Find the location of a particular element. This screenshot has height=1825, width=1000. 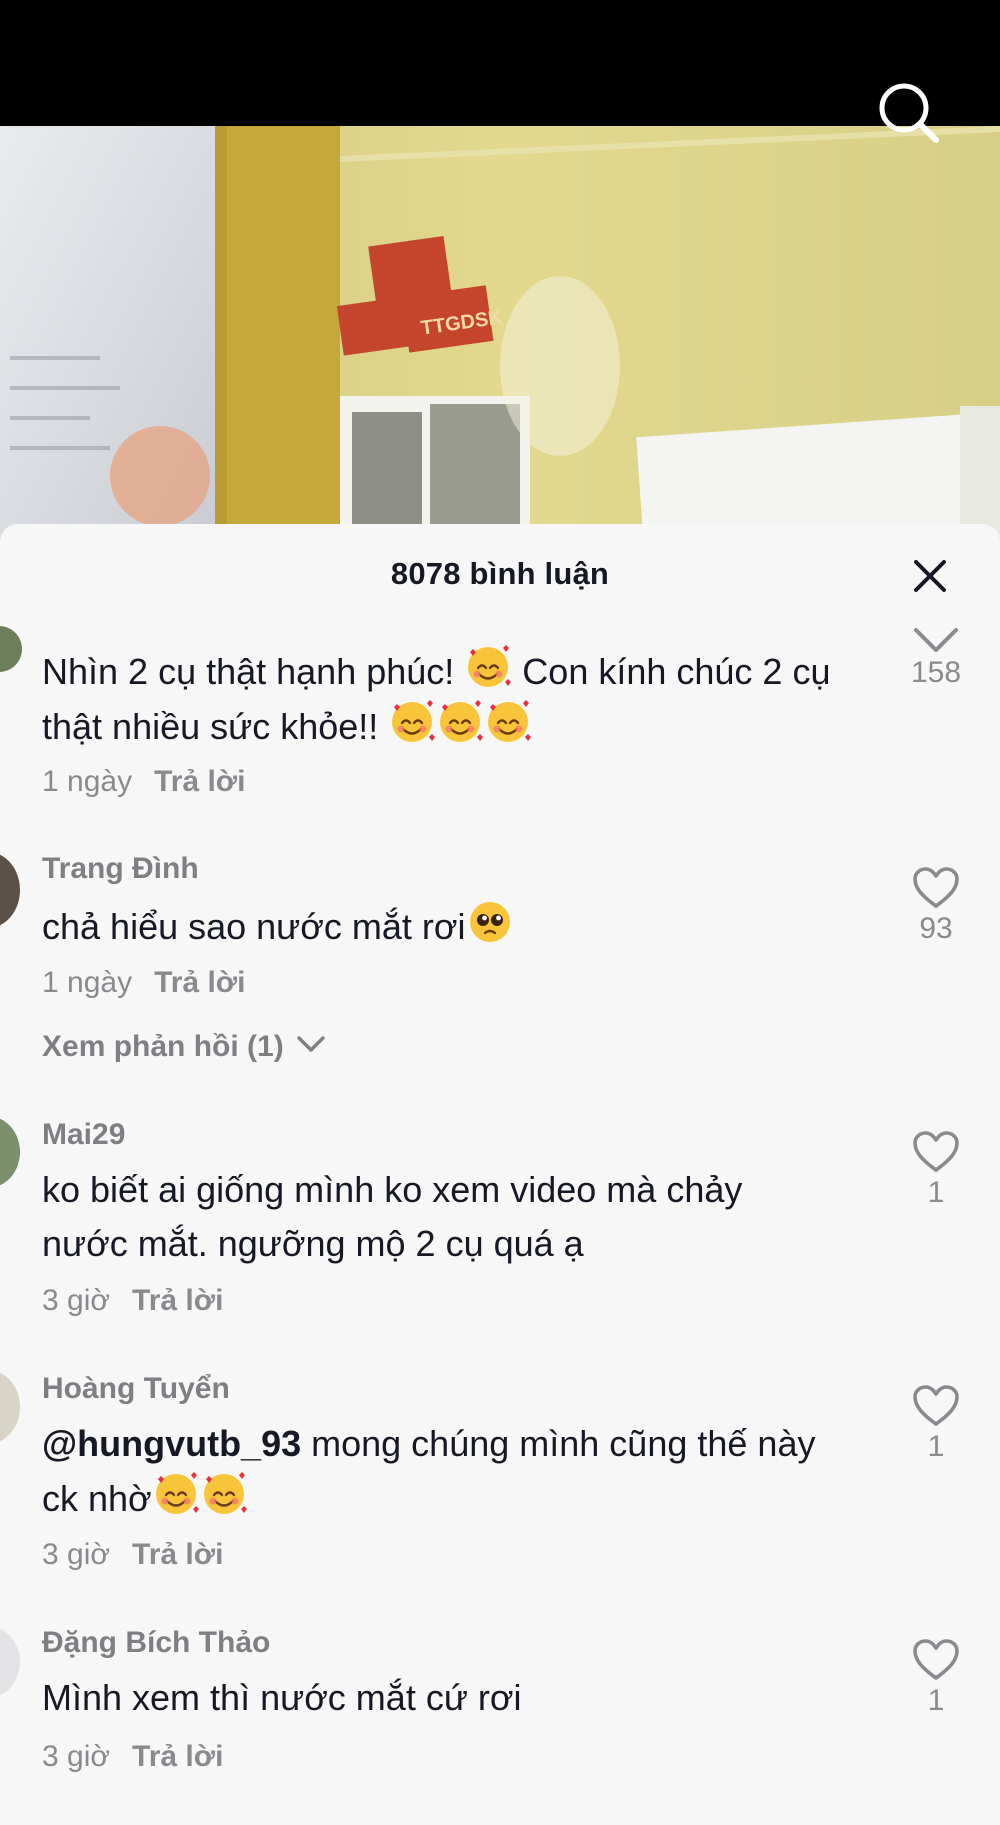

comment-text: chả hiểu sao nước mắt rơi is located at coordinates (457, 926).